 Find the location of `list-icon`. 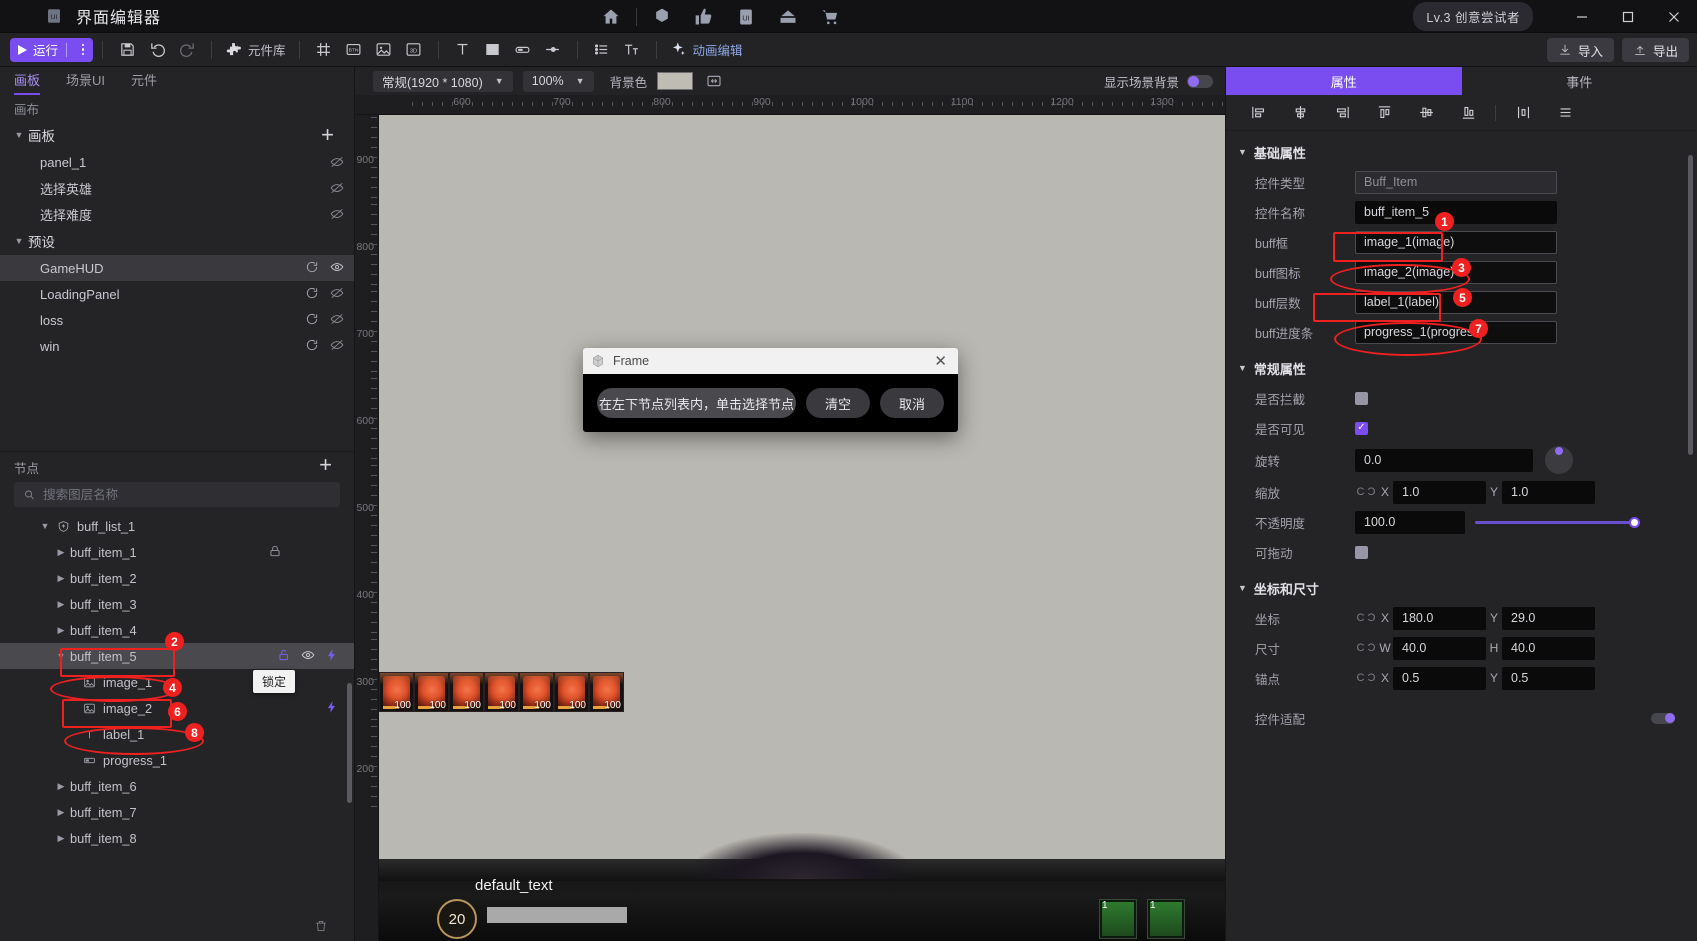

list-icon is located at coordinates (602, 50).